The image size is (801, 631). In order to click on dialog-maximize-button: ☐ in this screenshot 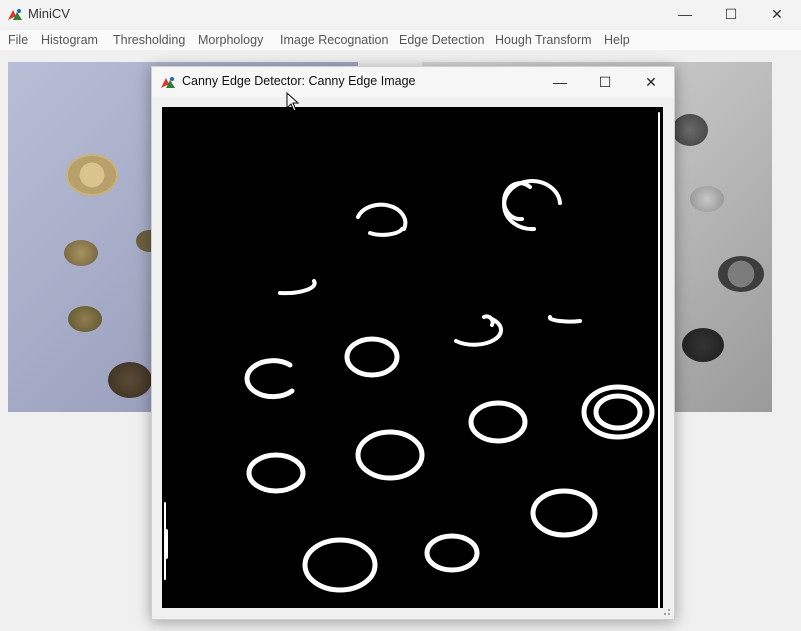, I will do `click(605, 82)`.